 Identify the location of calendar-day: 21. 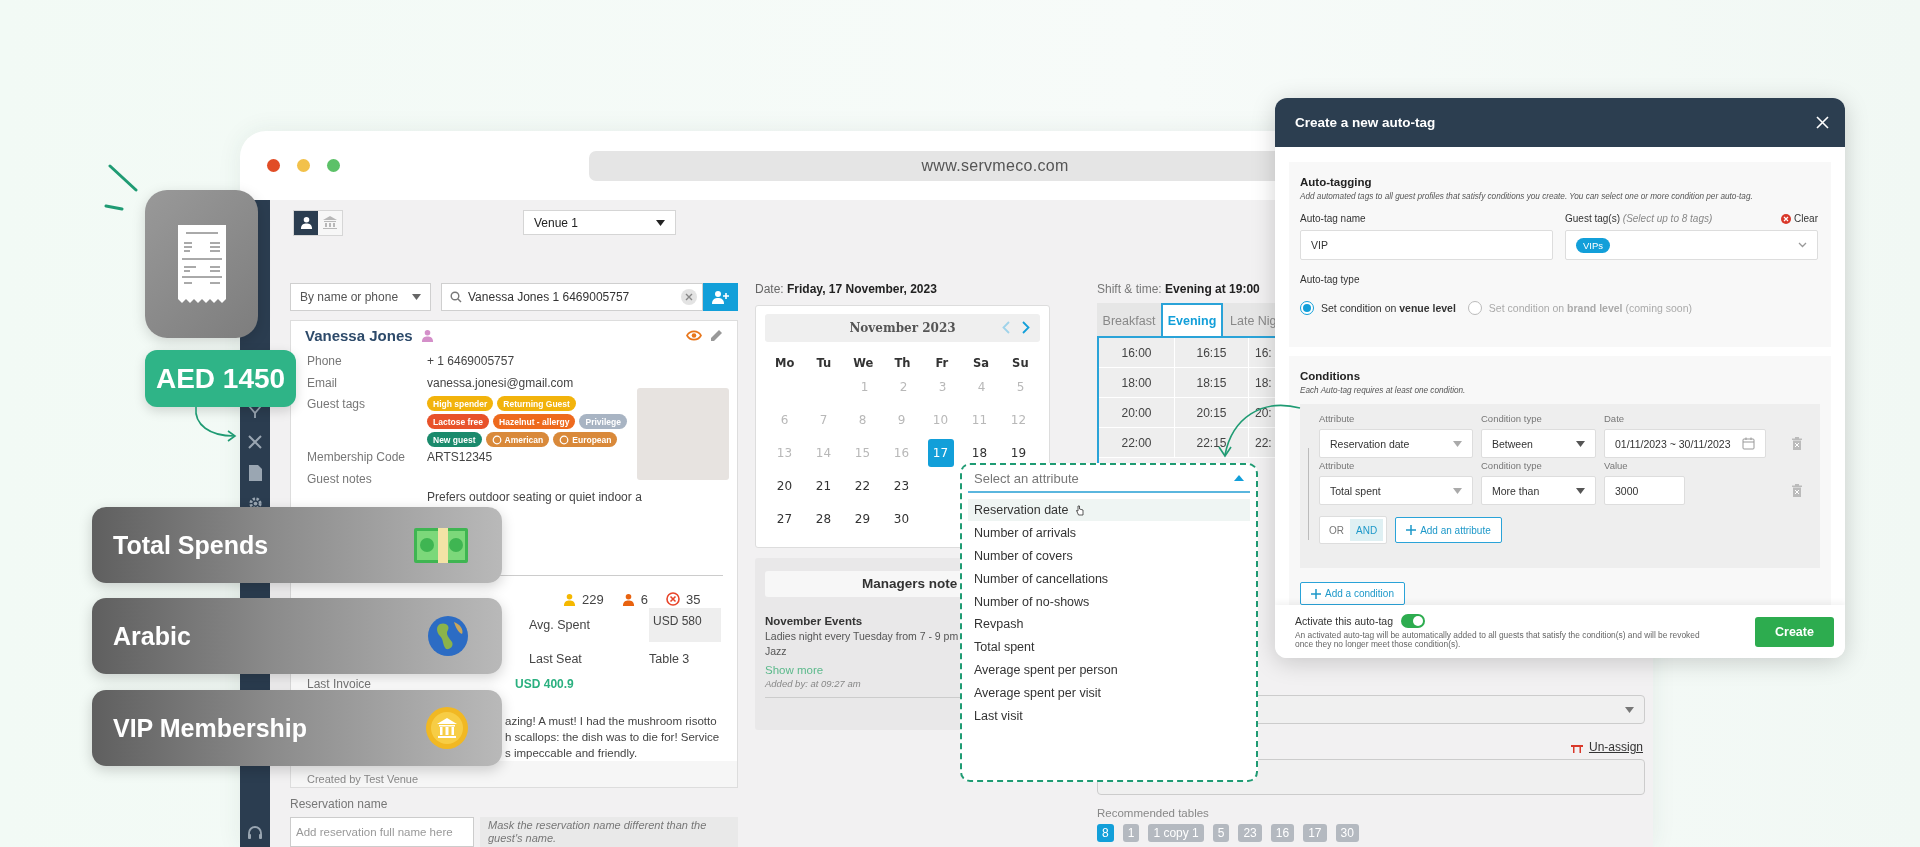
(823, 485).